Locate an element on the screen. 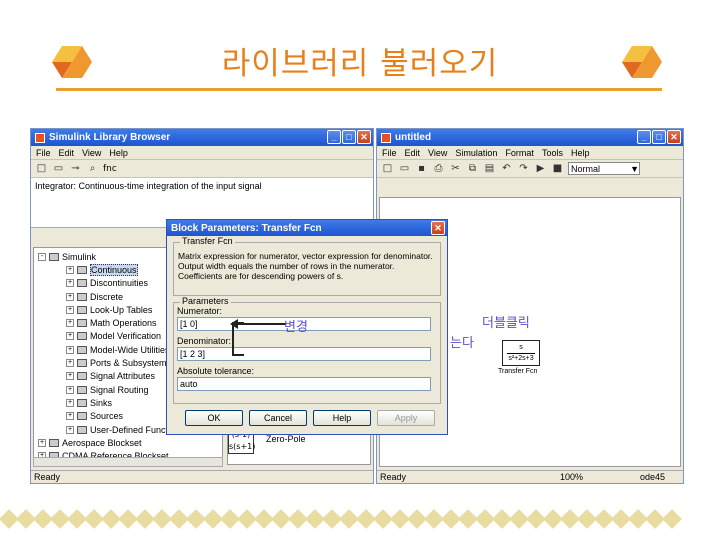  tree-item-aerospace: + Aerospace Blockset is located at coordinates (128, 442).